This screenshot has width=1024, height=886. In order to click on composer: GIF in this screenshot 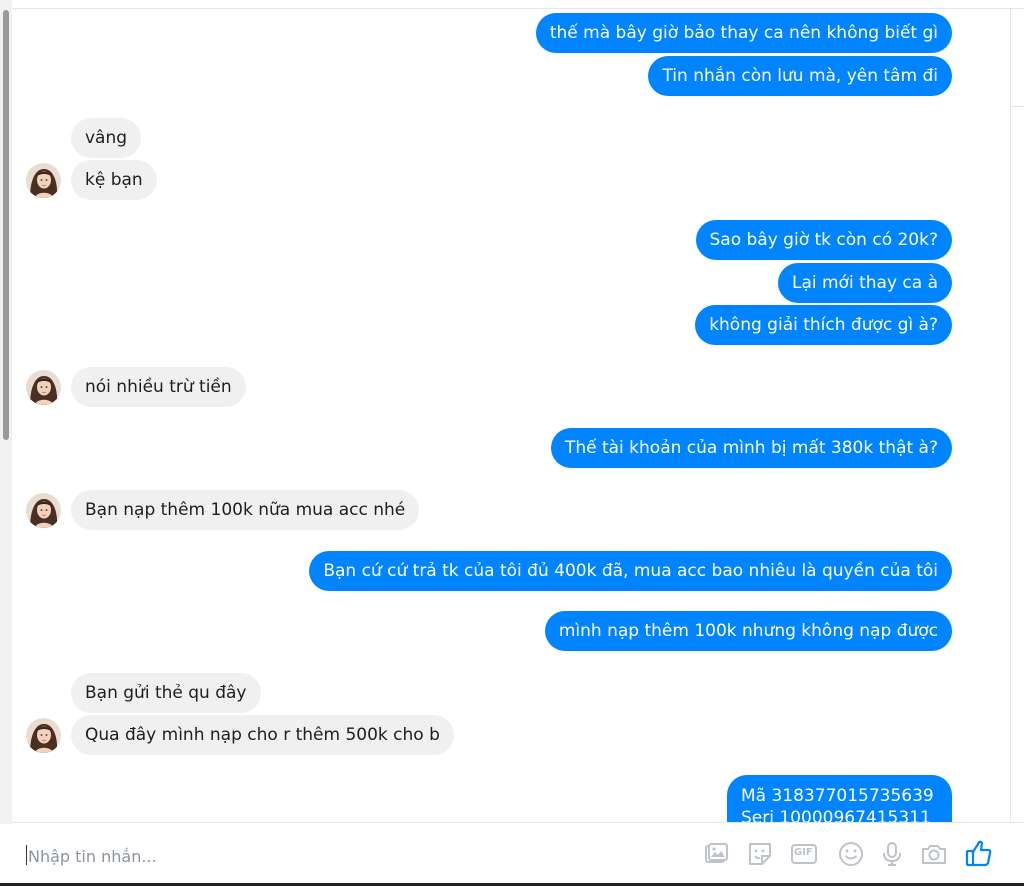, I will do `click(518, 854)`.